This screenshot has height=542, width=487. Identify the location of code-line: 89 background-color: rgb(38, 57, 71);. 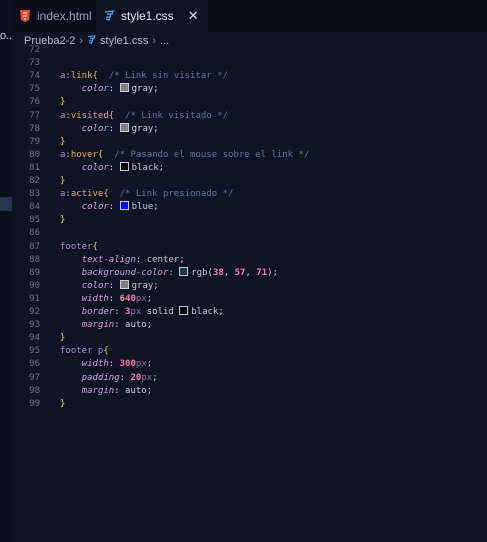
(249, 273).